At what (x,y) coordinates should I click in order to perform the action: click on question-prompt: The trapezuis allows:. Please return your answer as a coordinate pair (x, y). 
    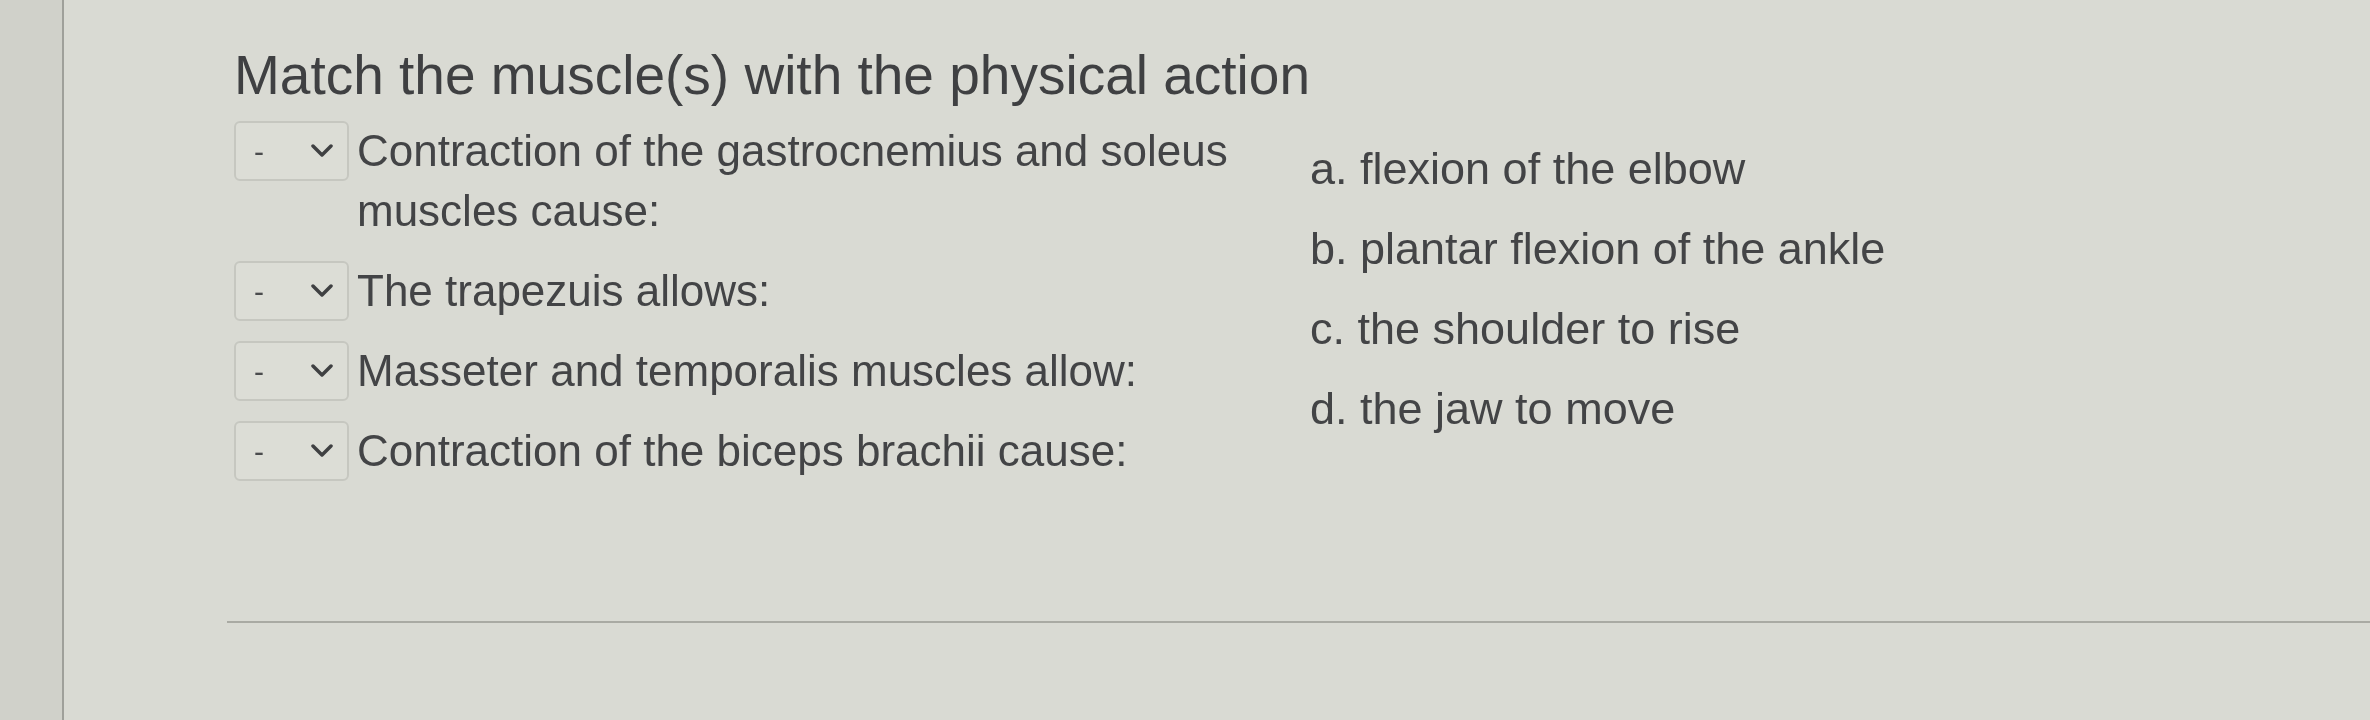
    Looking at the image, I should click on (564, 291).